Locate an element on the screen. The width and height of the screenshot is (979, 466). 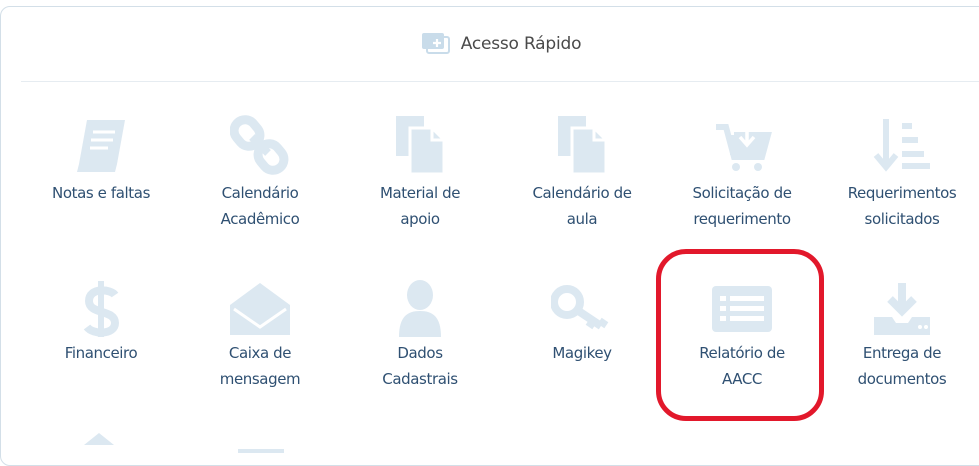
tile-requerimentos-solicitados: Requerimentos solicitados is located at coordinates (902, 180).